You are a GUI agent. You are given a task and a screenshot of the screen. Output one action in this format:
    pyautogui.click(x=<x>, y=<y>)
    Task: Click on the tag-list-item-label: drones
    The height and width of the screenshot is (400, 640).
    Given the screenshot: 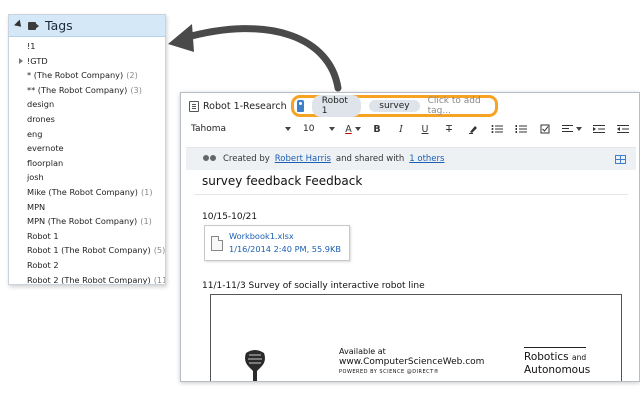 What is the action you would take?
    pyautogui.click(x=41, y=118)
    